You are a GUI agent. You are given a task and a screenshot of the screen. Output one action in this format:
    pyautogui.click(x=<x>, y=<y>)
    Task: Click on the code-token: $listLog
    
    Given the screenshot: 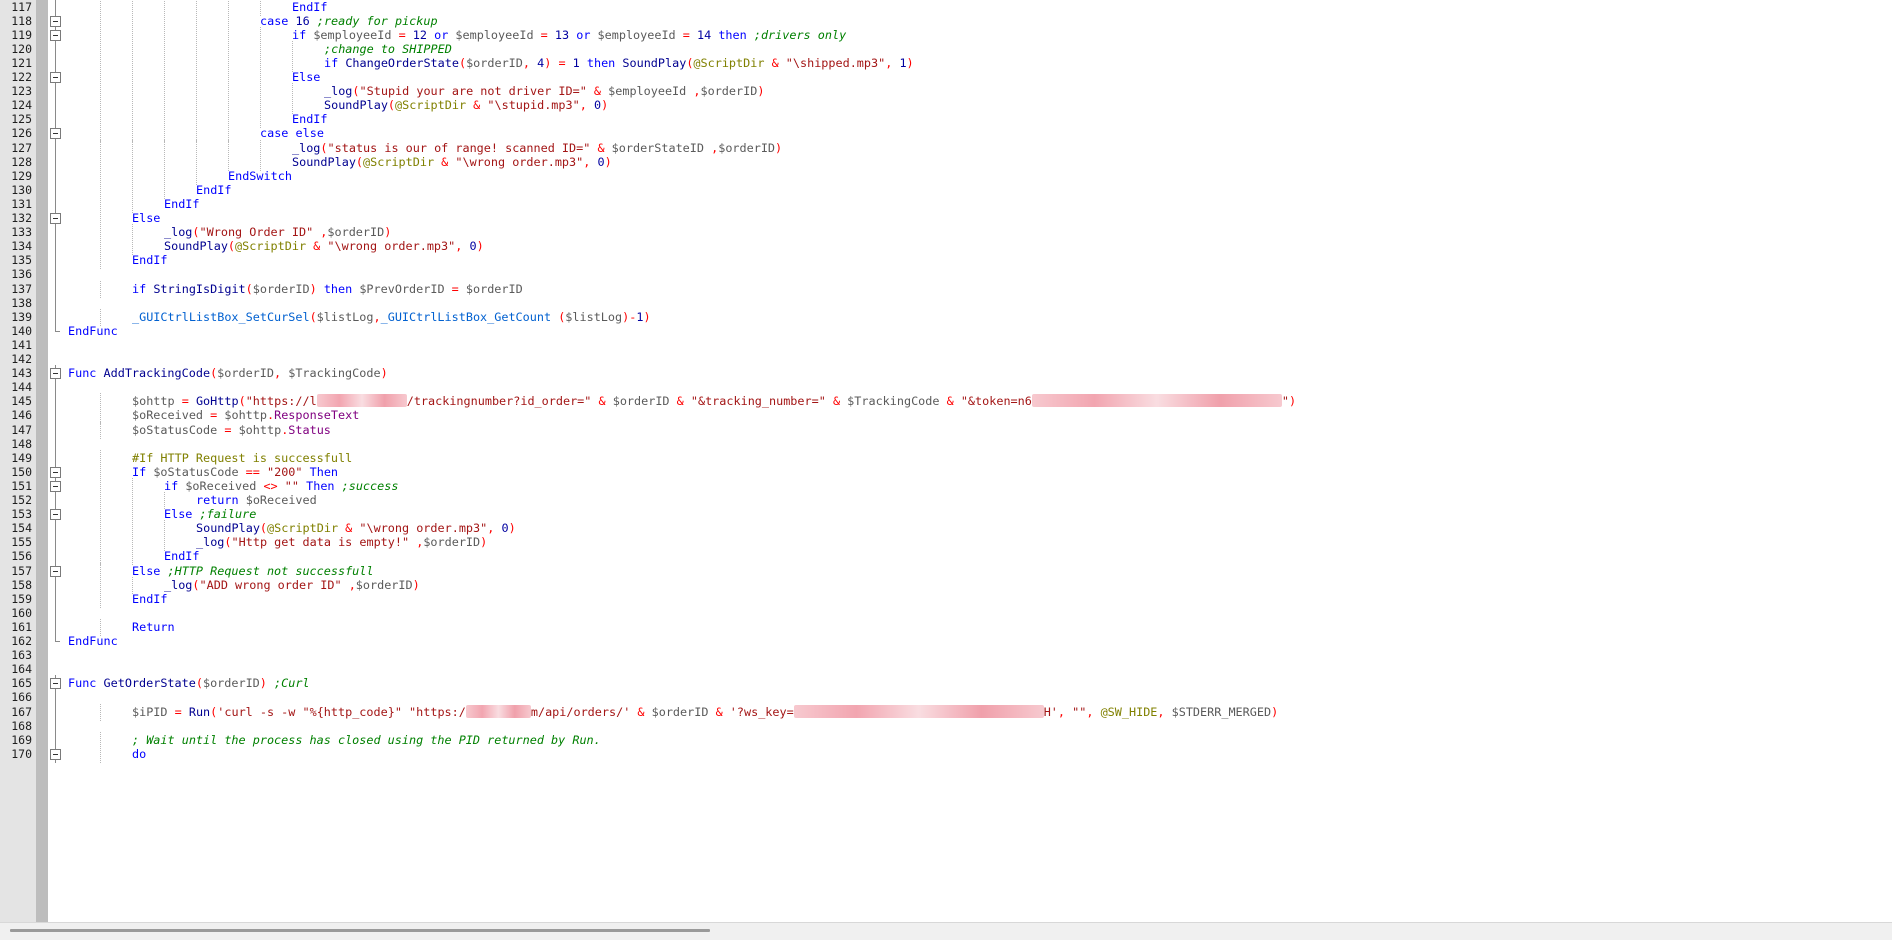 What is the action you would take?
    pyautogui.click(x=345, y=316)
    